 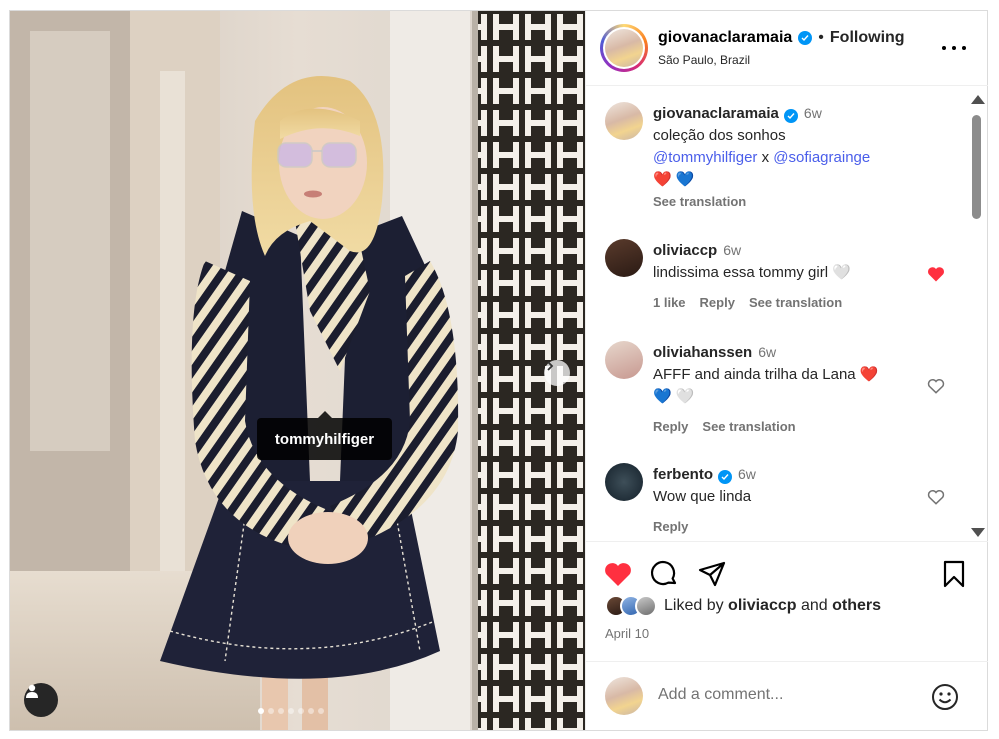 What do you see at coordinates (978, 99) in the screenshot?
I see `scroll-up-arrow-icon` at bounding box center [978, 99].